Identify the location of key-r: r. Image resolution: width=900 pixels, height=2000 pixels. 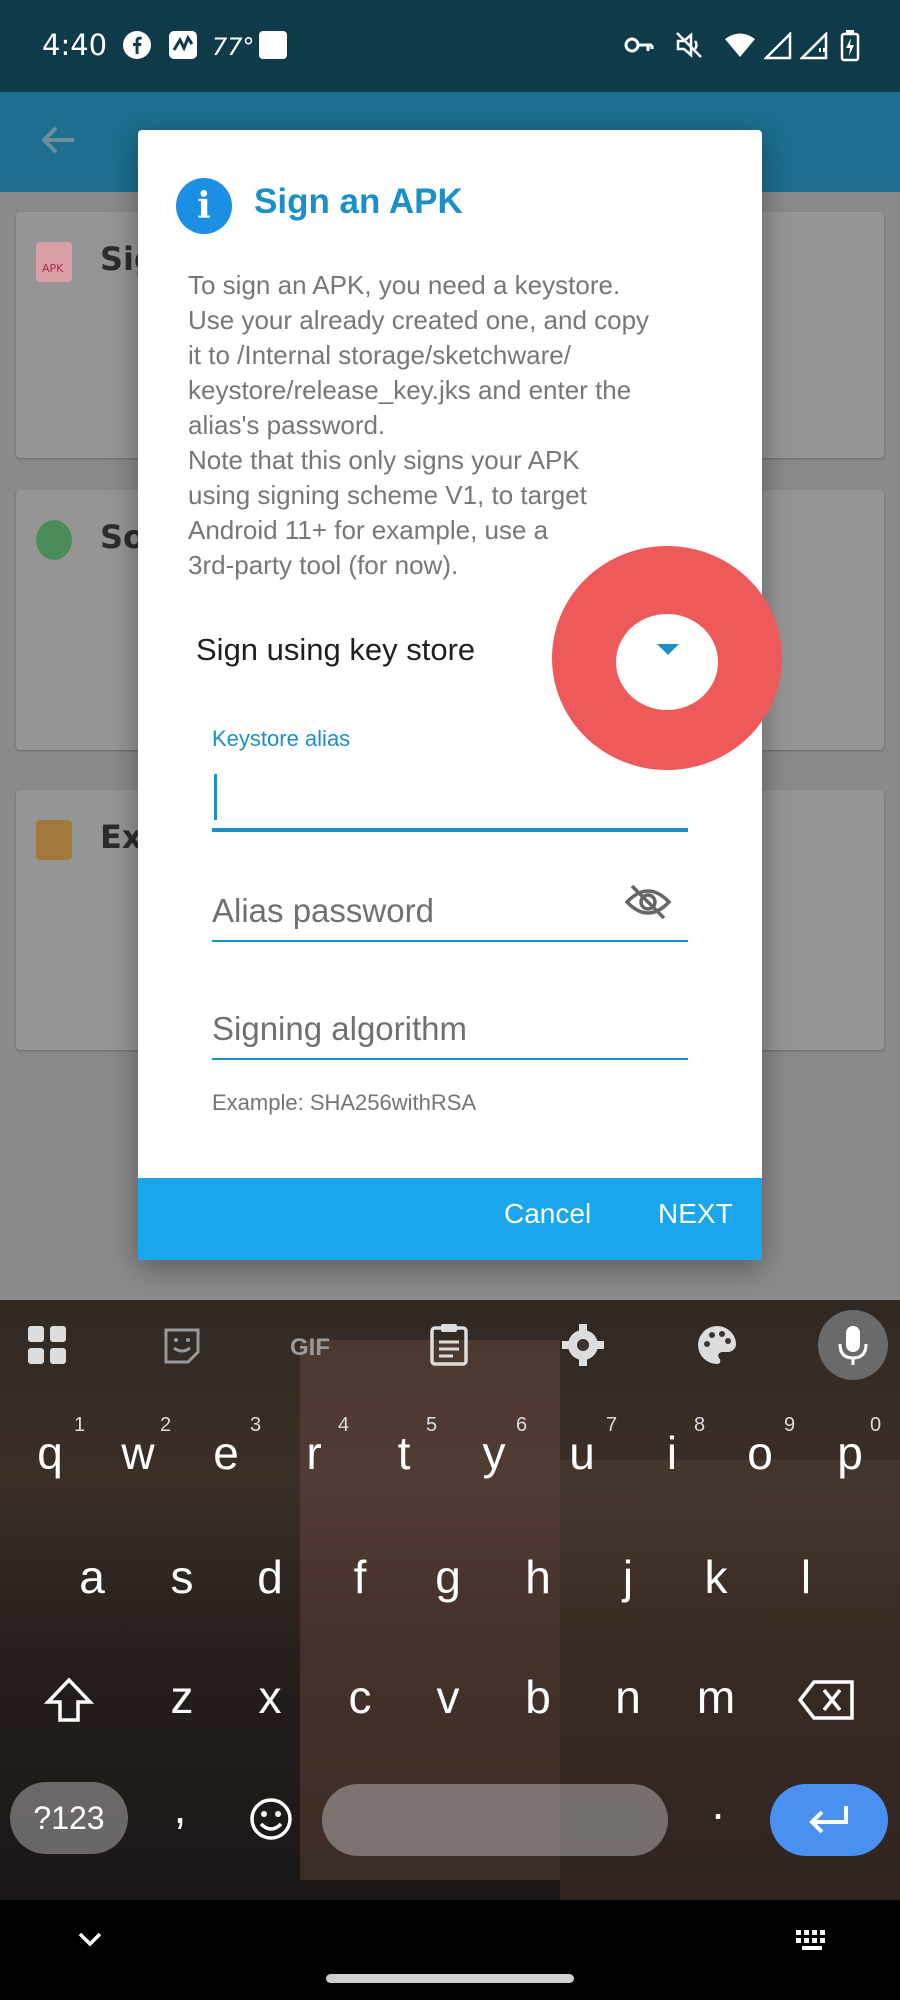
(314, 1453).